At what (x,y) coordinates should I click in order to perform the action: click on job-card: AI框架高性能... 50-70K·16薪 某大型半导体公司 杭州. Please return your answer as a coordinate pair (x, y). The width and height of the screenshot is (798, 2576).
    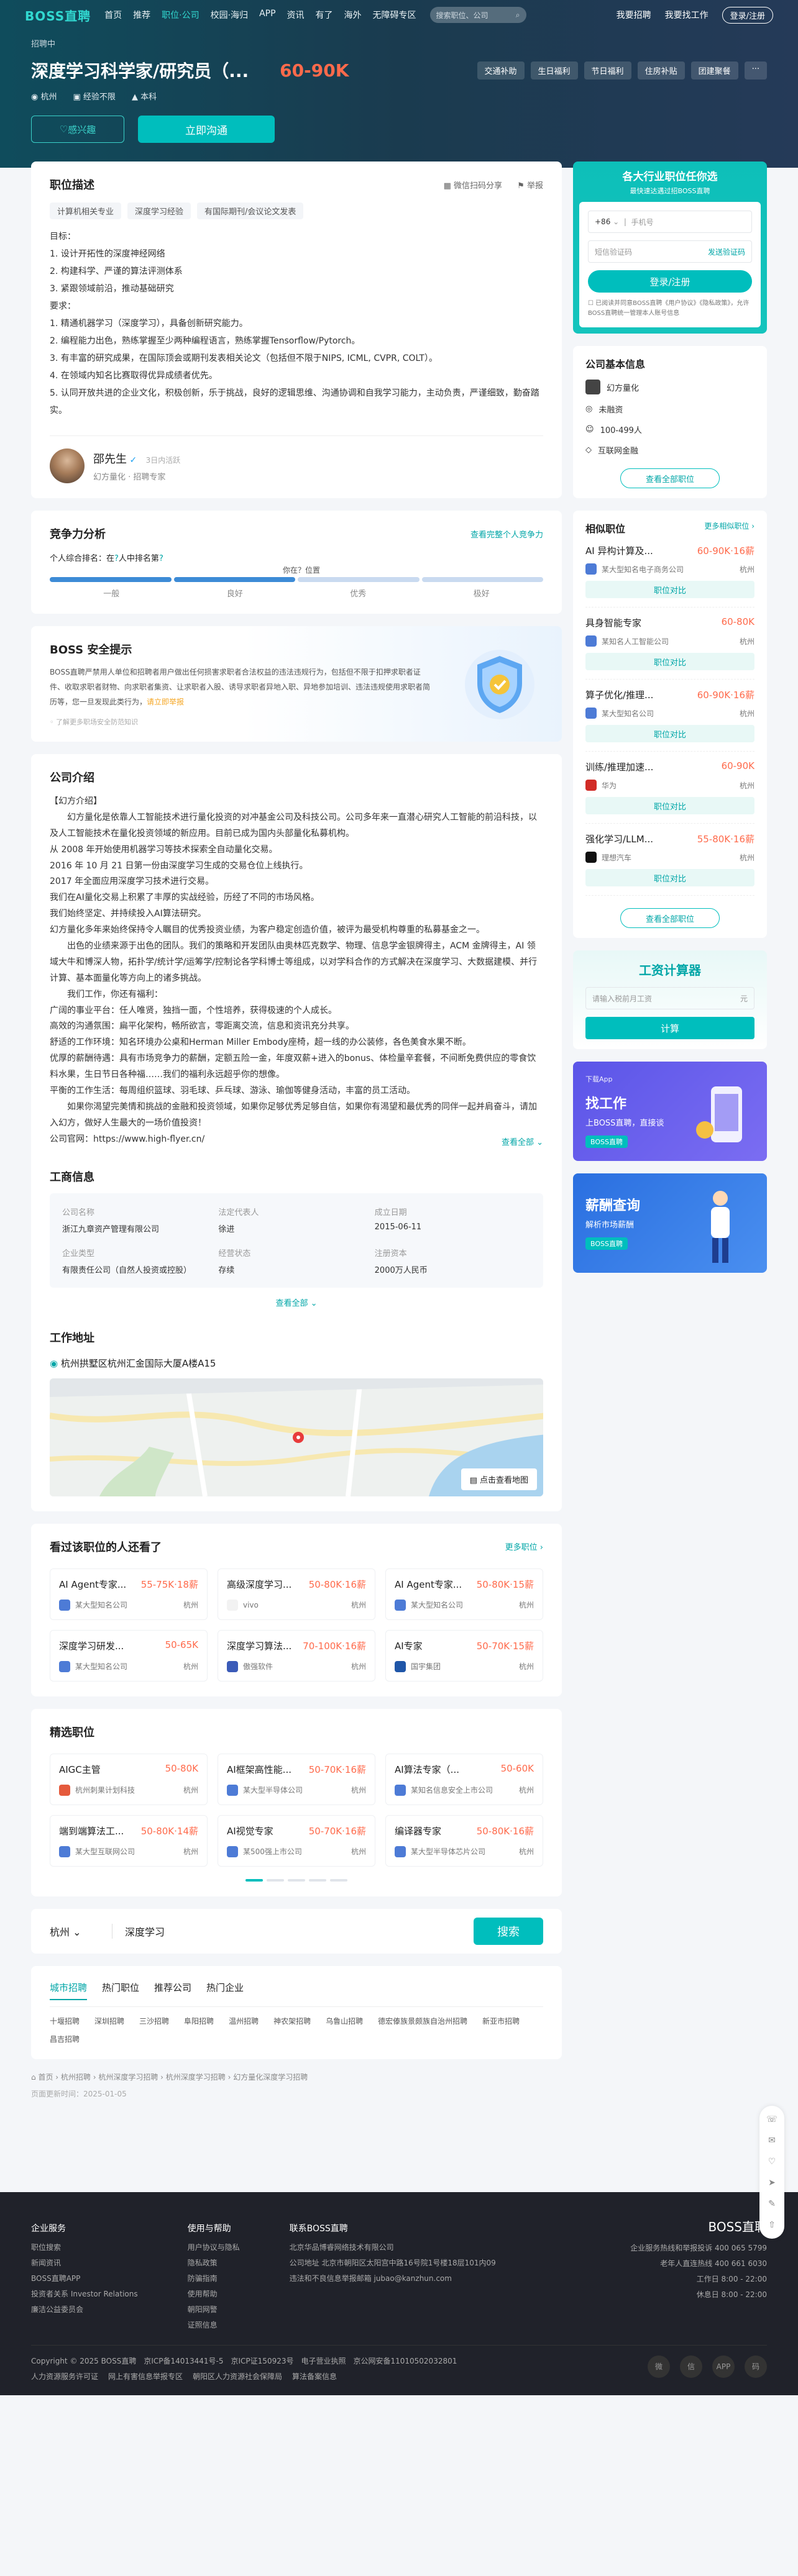
    Looking at the image, I should click on (296, 1779).